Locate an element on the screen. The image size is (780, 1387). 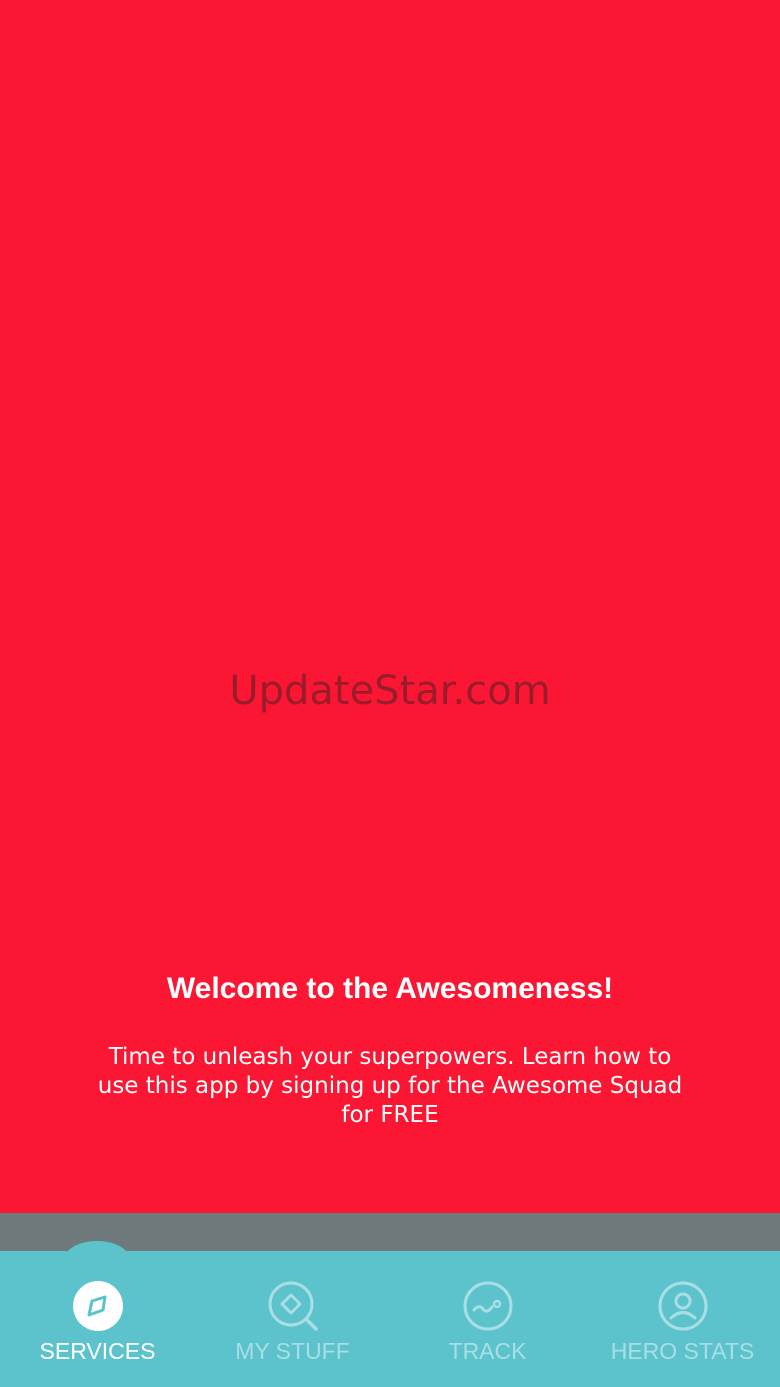
tab-services-label: SERVICES is located at coordinates (97, 1351).